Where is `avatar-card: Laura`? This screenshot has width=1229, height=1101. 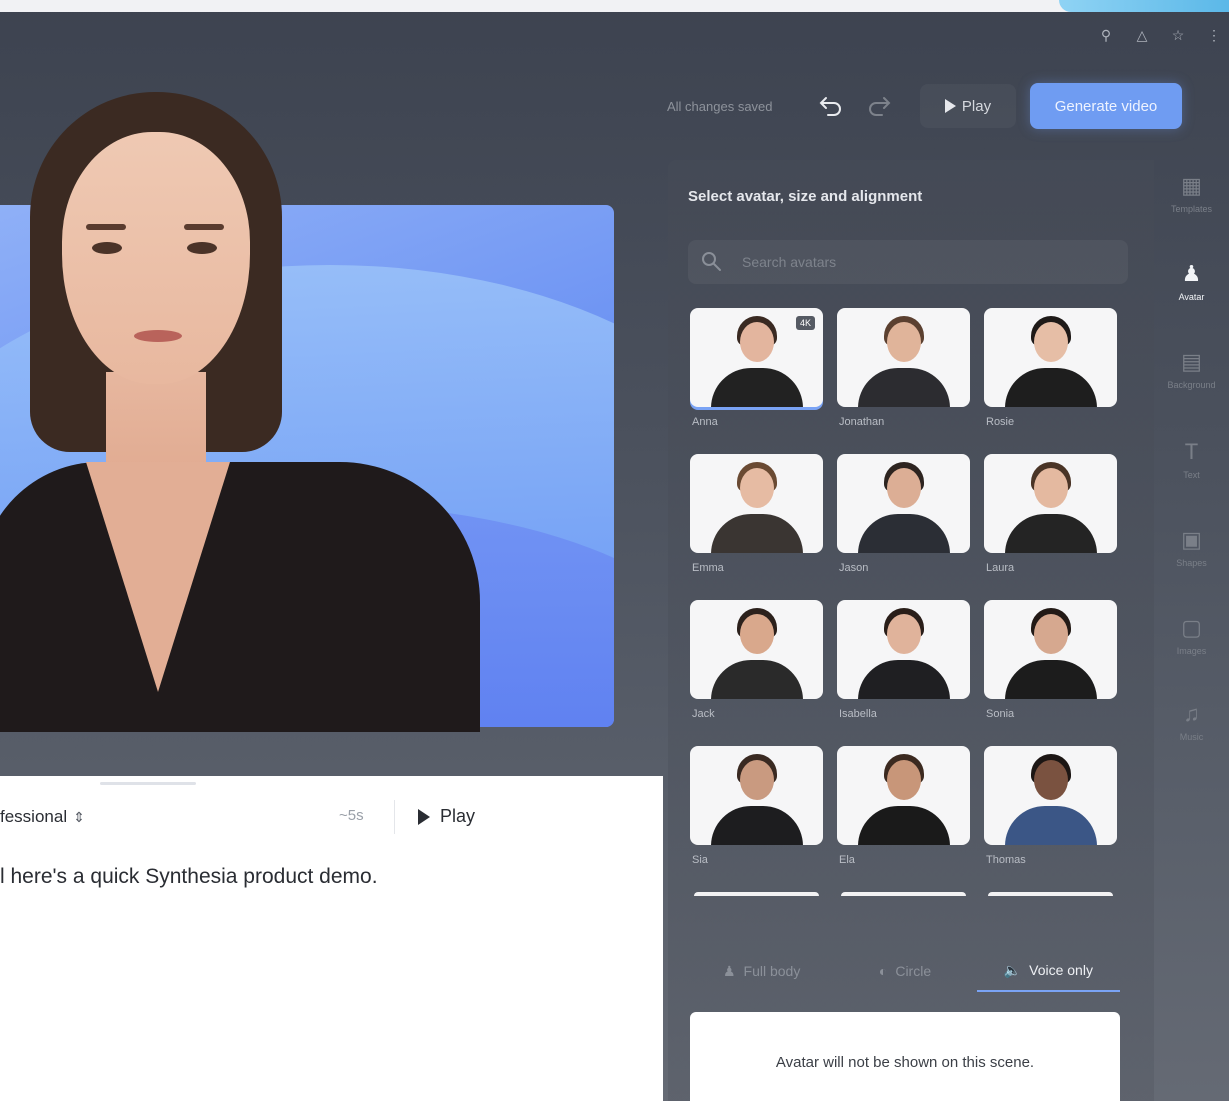 avatar-card: Laura is located at coordinates (1050, 527).